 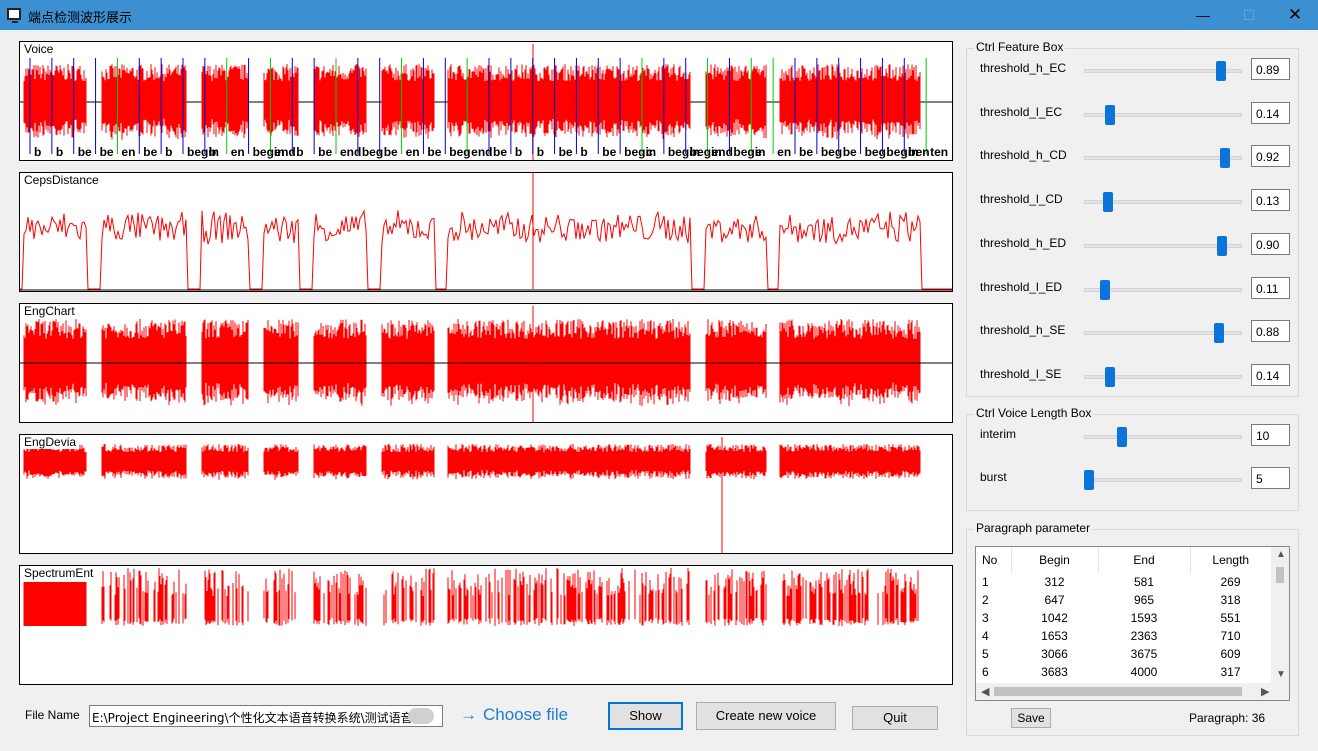 What do you see at coordinates (831, 152) in the screenshot?
I see `segment-marker-label: beg` at bounding box center [831, 152].